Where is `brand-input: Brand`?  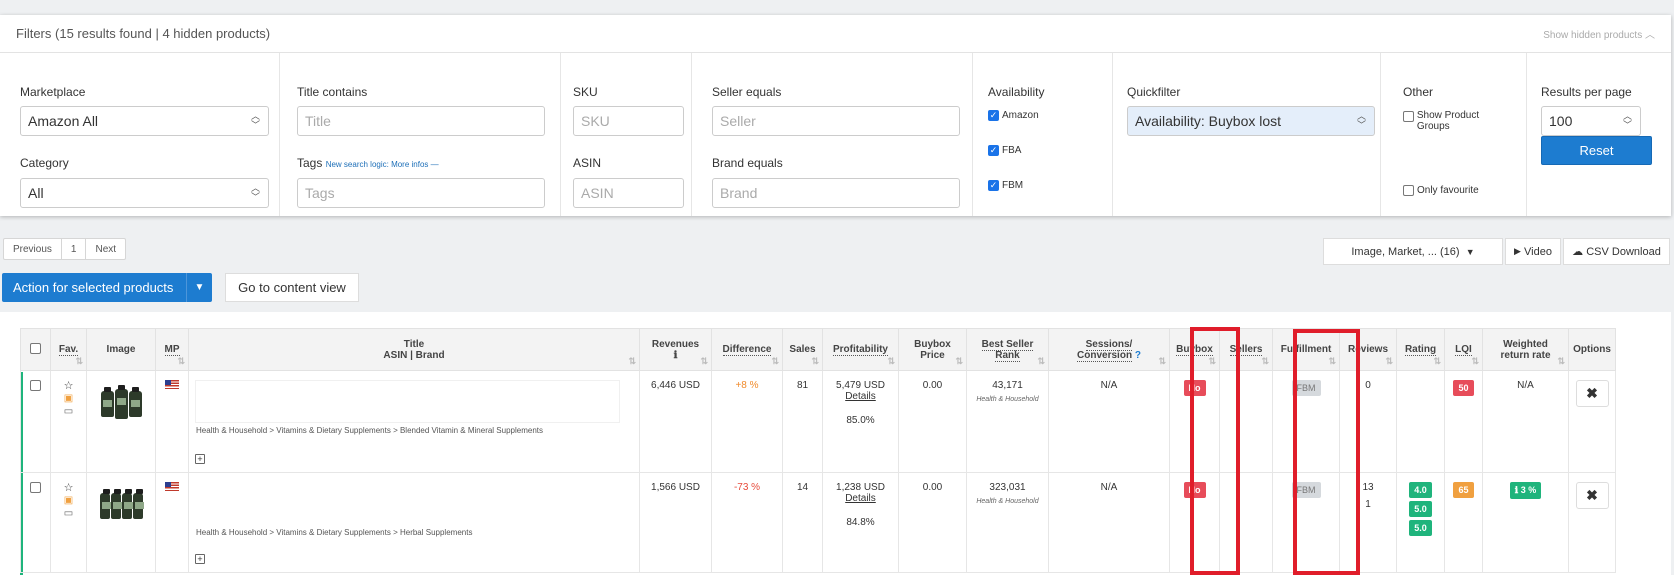
brand-input: Brand is located at coordinates (836, 193).